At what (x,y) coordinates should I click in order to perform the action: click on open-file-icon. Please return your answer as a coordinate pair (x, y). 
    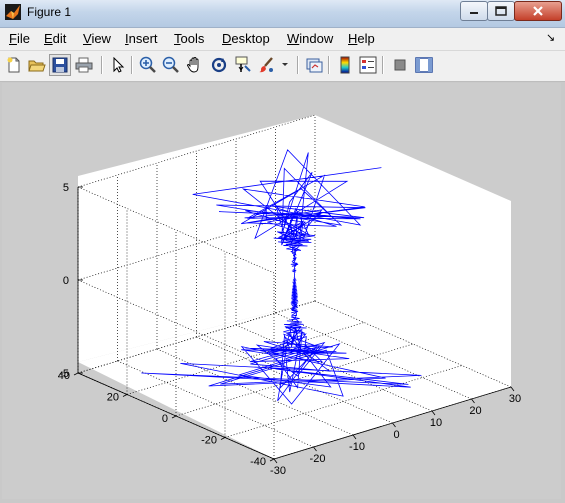
    Looking at the image, I should click on (37, 66).